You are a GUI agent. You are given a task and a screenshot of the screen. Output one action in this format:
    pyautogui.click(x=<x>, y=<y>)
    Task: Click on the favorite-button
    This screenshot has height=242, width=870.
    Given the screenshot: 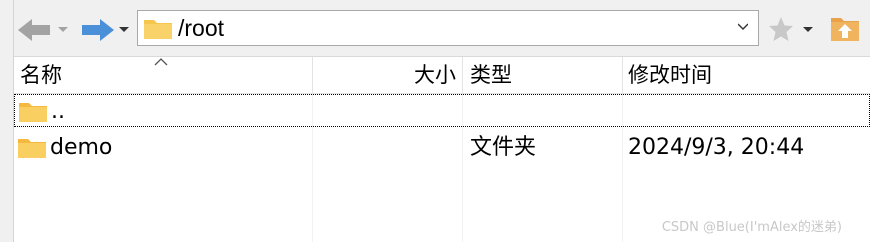 What is the action you would take?
    pyautogui.click(x=793, y=30)
    